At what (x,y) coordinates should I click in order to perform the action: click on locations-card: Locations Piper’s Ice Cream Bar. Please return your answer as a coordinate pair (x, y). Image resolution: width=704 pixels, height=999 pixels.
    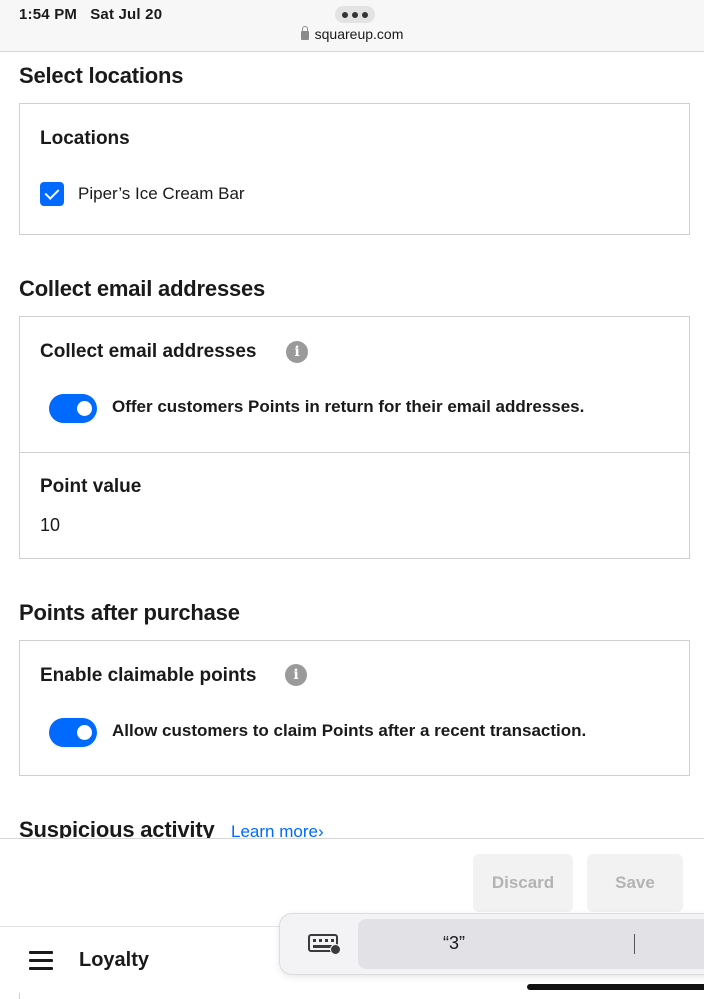
    Looking at the image, I should click on (354, 169).